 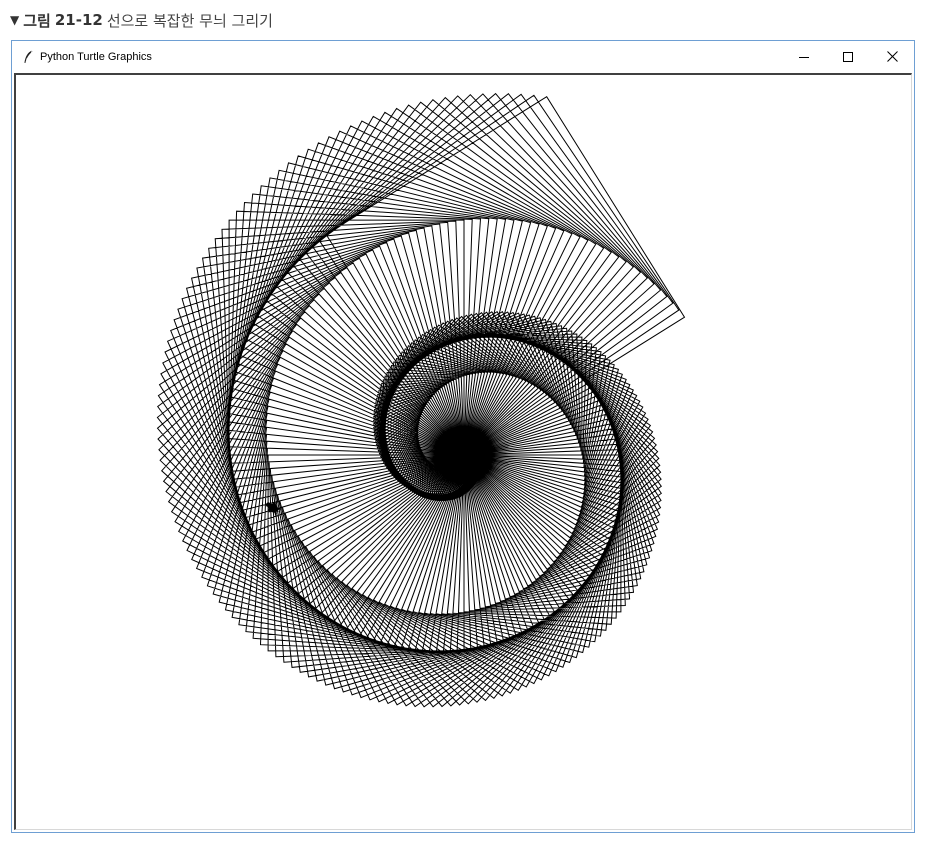 I want to click on minimize-button, so click(x=804, y=56).